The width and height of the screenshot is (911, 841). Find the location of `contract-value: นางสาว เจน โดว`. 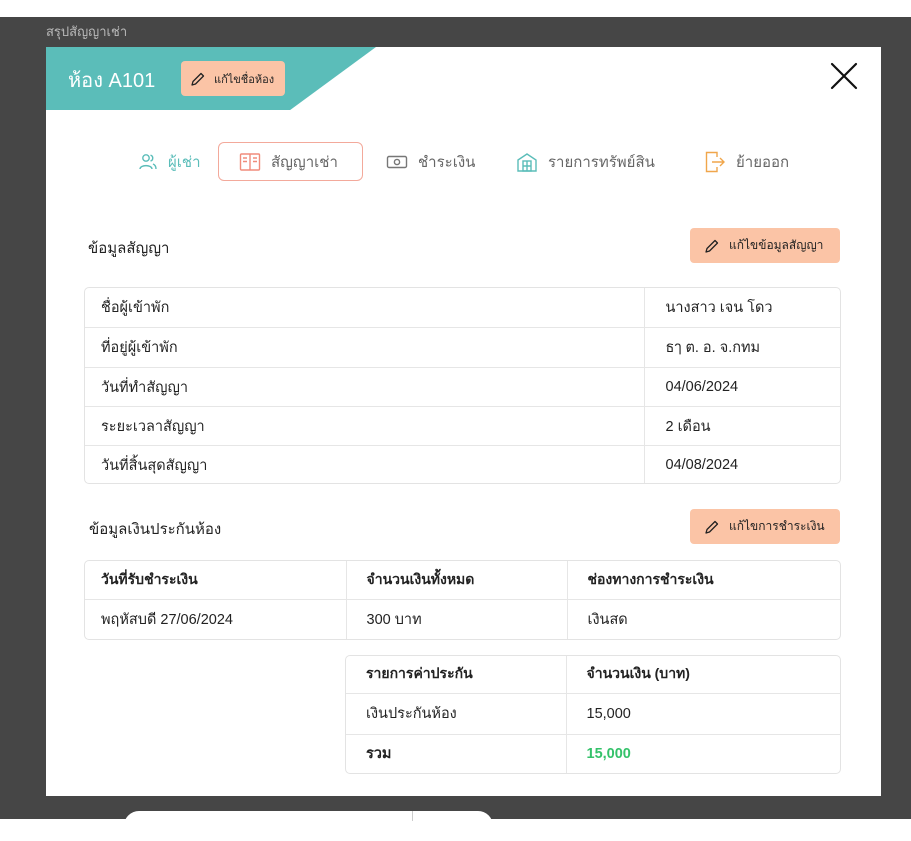

contract-value: นางสาว เจน โดว is located at coordinates (741, 308).